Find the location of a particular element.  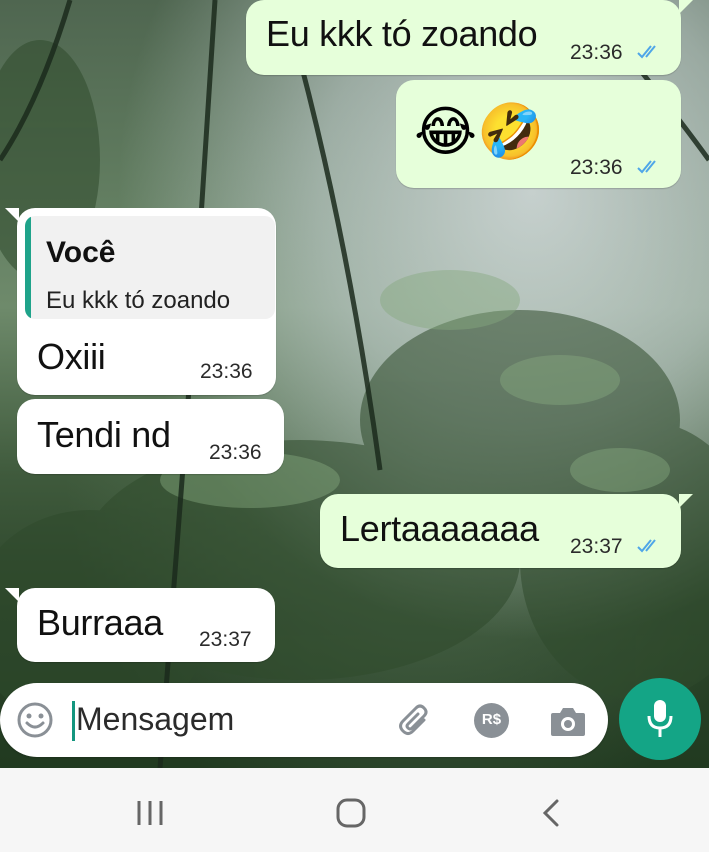

system-nav-bar is located at coordinates (354, 810).